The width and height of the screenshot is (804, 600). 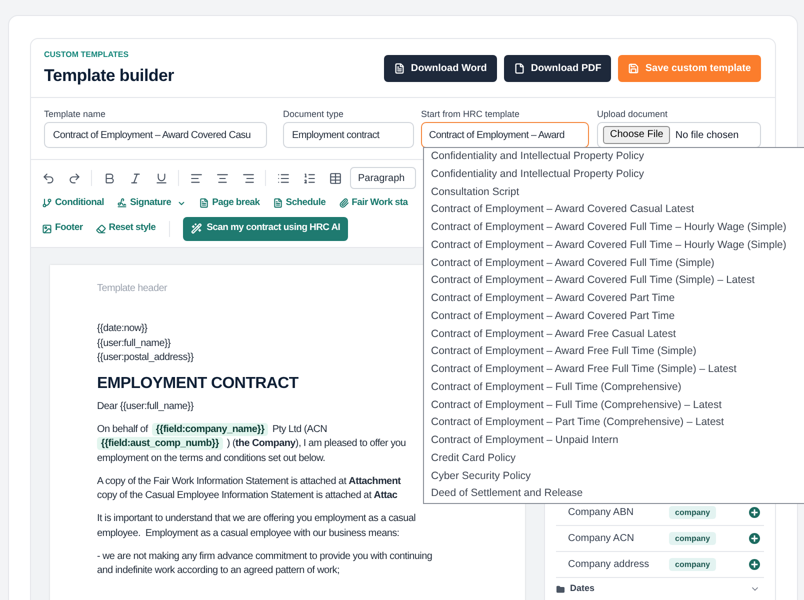 What do you see at coordinates (519, 68) in the screenshot?
I see `file-icon` at bounding box center [519, 68].